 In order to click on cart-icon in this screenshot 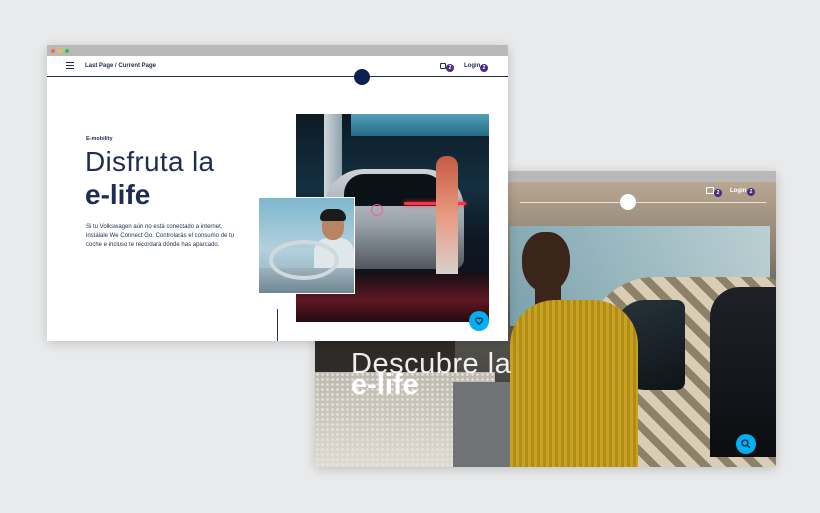, I will do `click(710, 190)`.